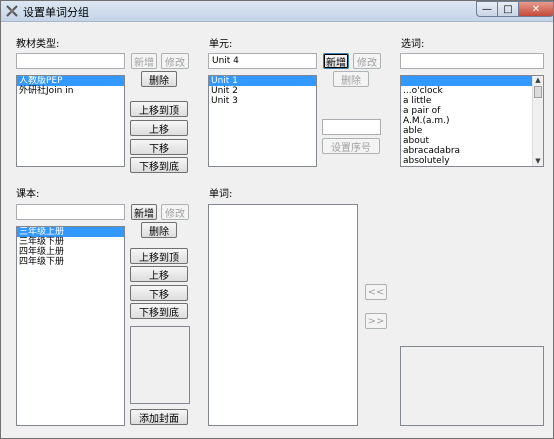 Image resolution: width=554 pixels, height=439 pixels. I want to click on scroll-up-icon: ▲, so click(538, 80).